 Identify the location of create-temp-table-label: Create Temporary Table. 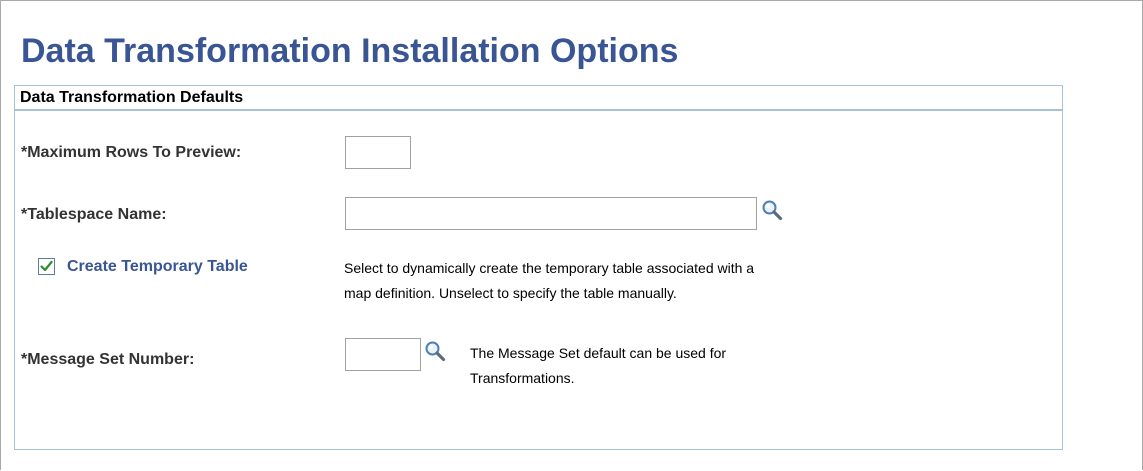
(157, 267).